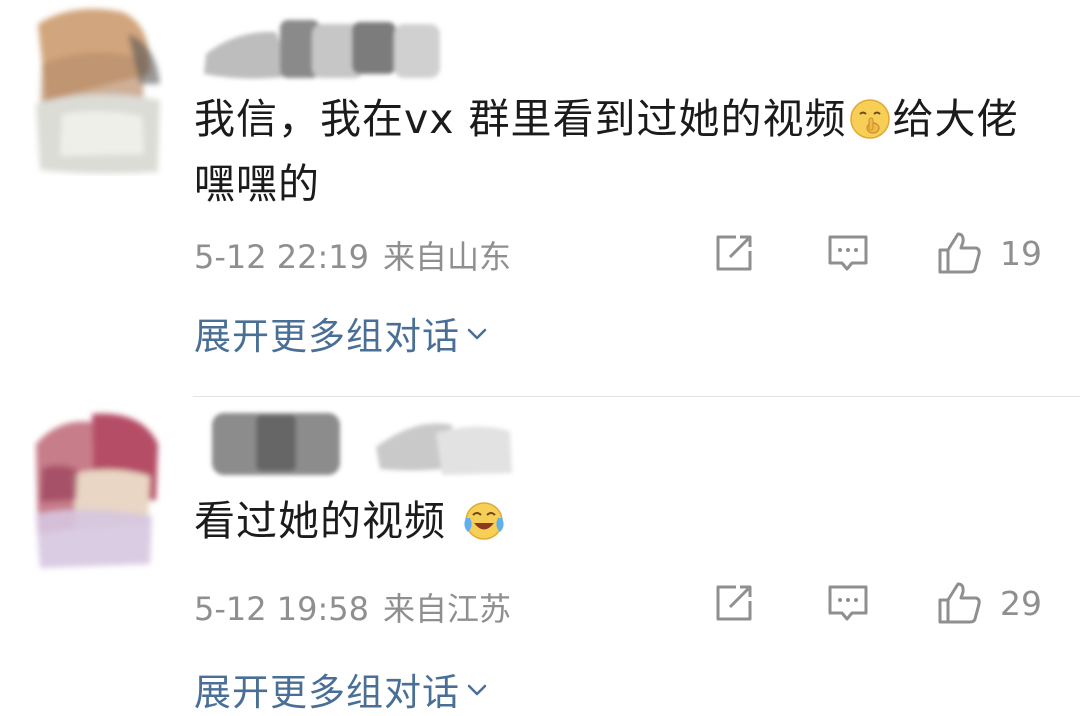  What do you see at coordinates (989, 603) in the screenshot?
I see `like-button: 29` at bounding box center [989, 603].